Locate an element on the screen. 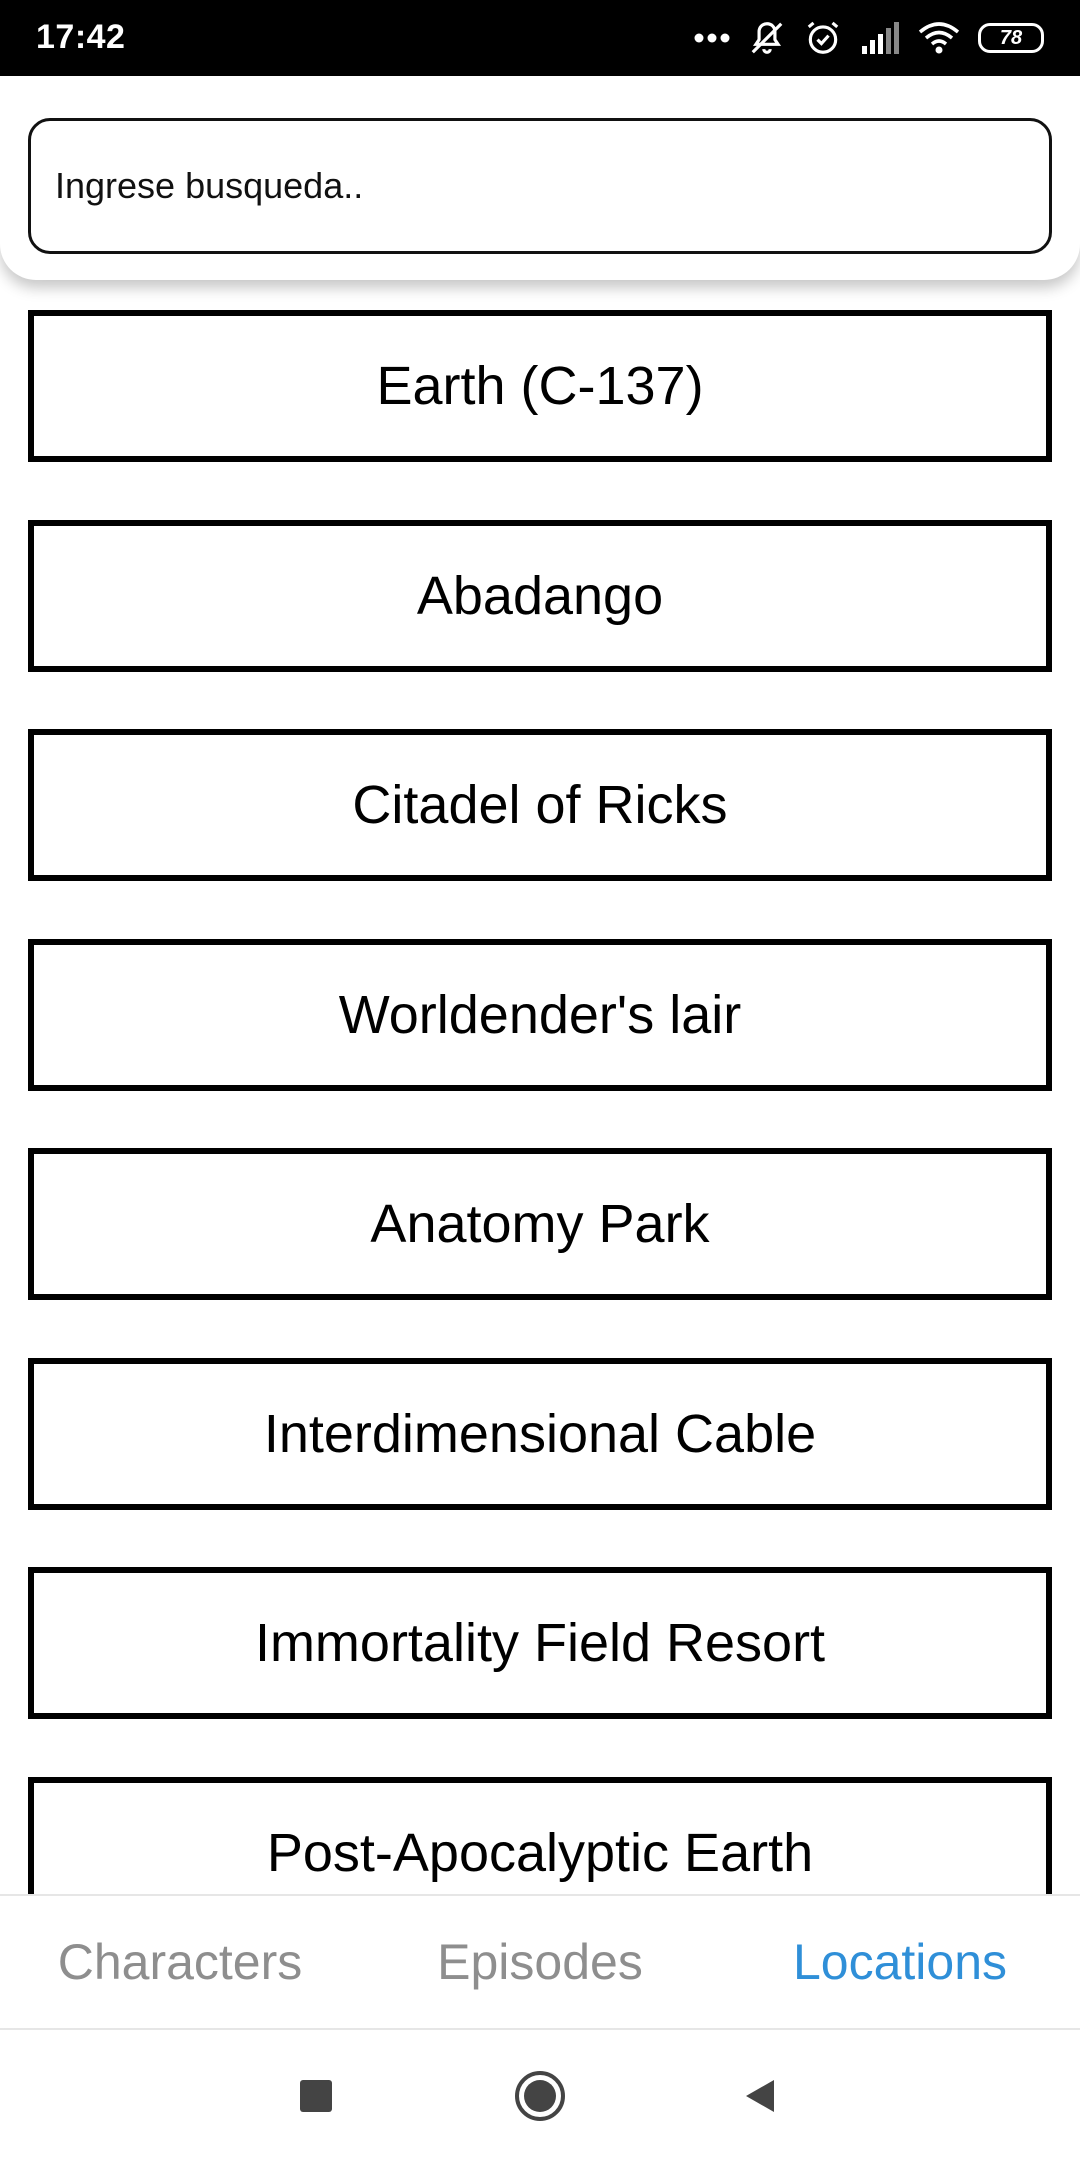 The height and width of the screenshot is (2160, 1080). location-item: Citadel of Ricks is located at coordinates (540, 805).